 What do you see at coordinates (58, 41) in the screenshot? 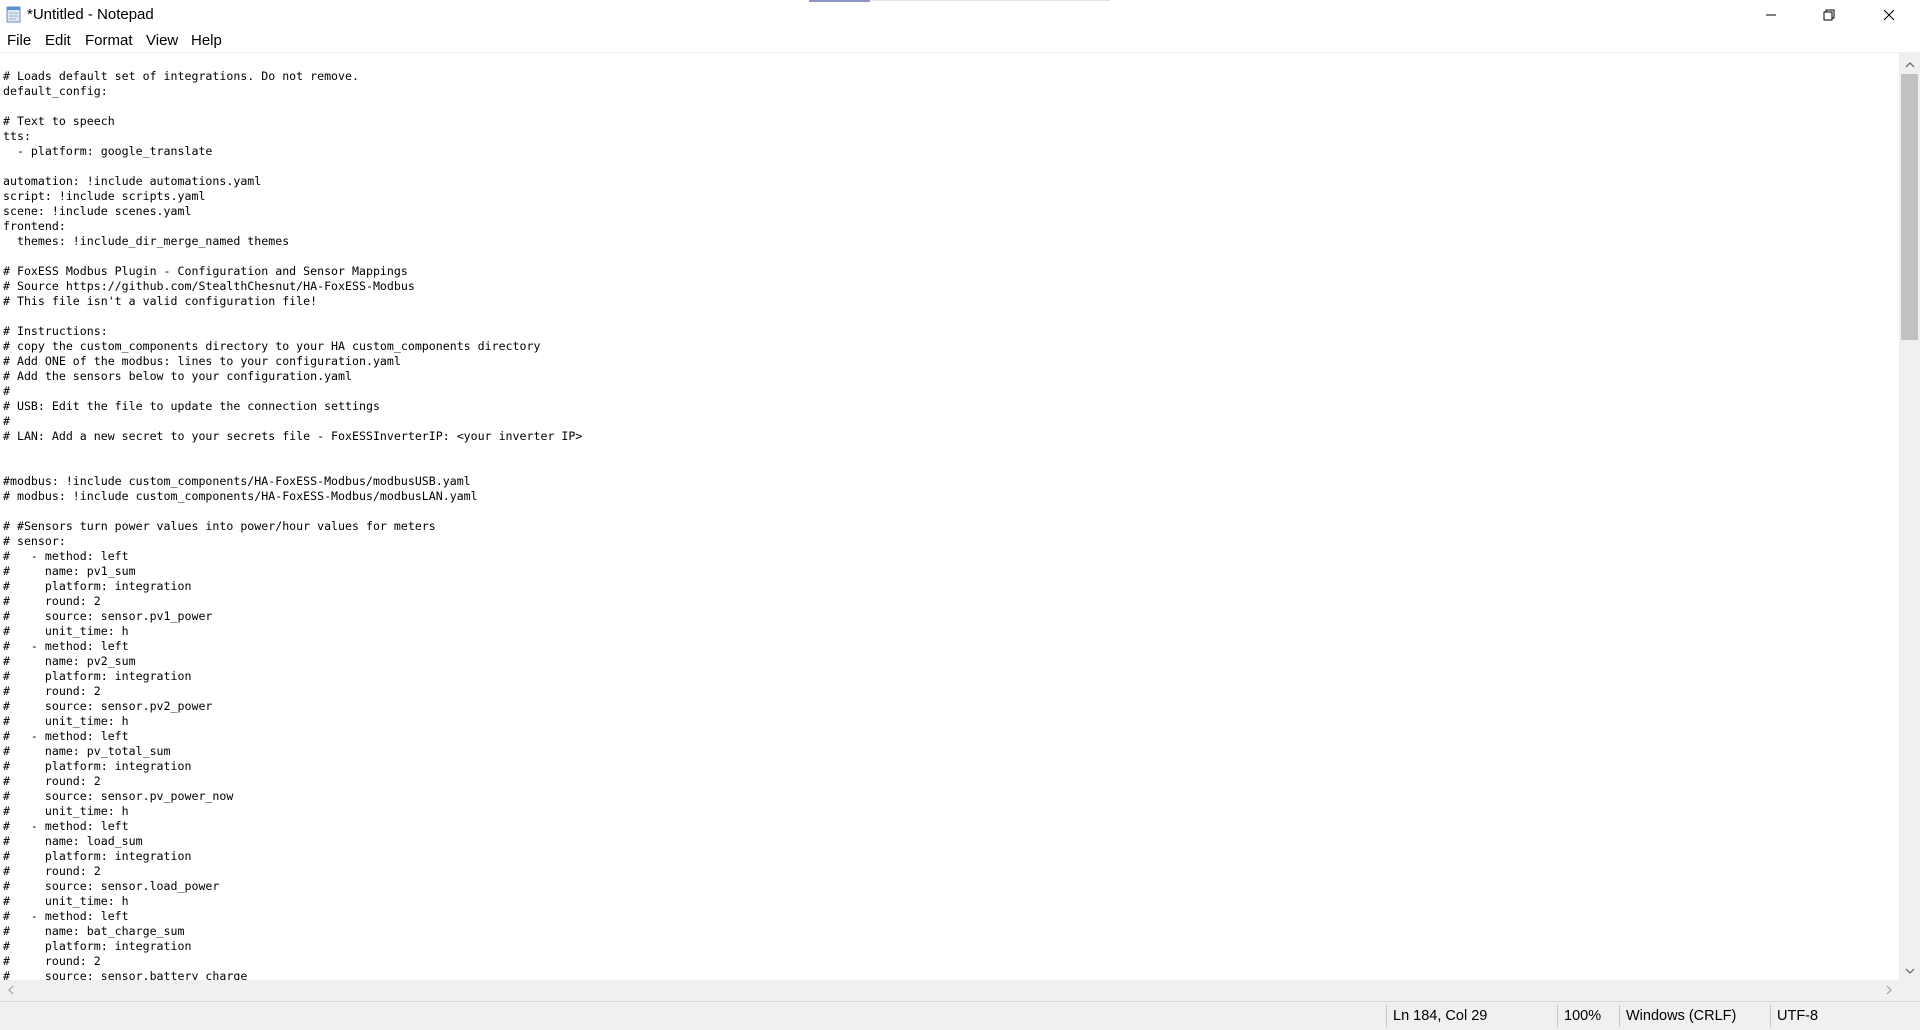
I see `menu-edit: Edit` at bounding box center [58, 41].